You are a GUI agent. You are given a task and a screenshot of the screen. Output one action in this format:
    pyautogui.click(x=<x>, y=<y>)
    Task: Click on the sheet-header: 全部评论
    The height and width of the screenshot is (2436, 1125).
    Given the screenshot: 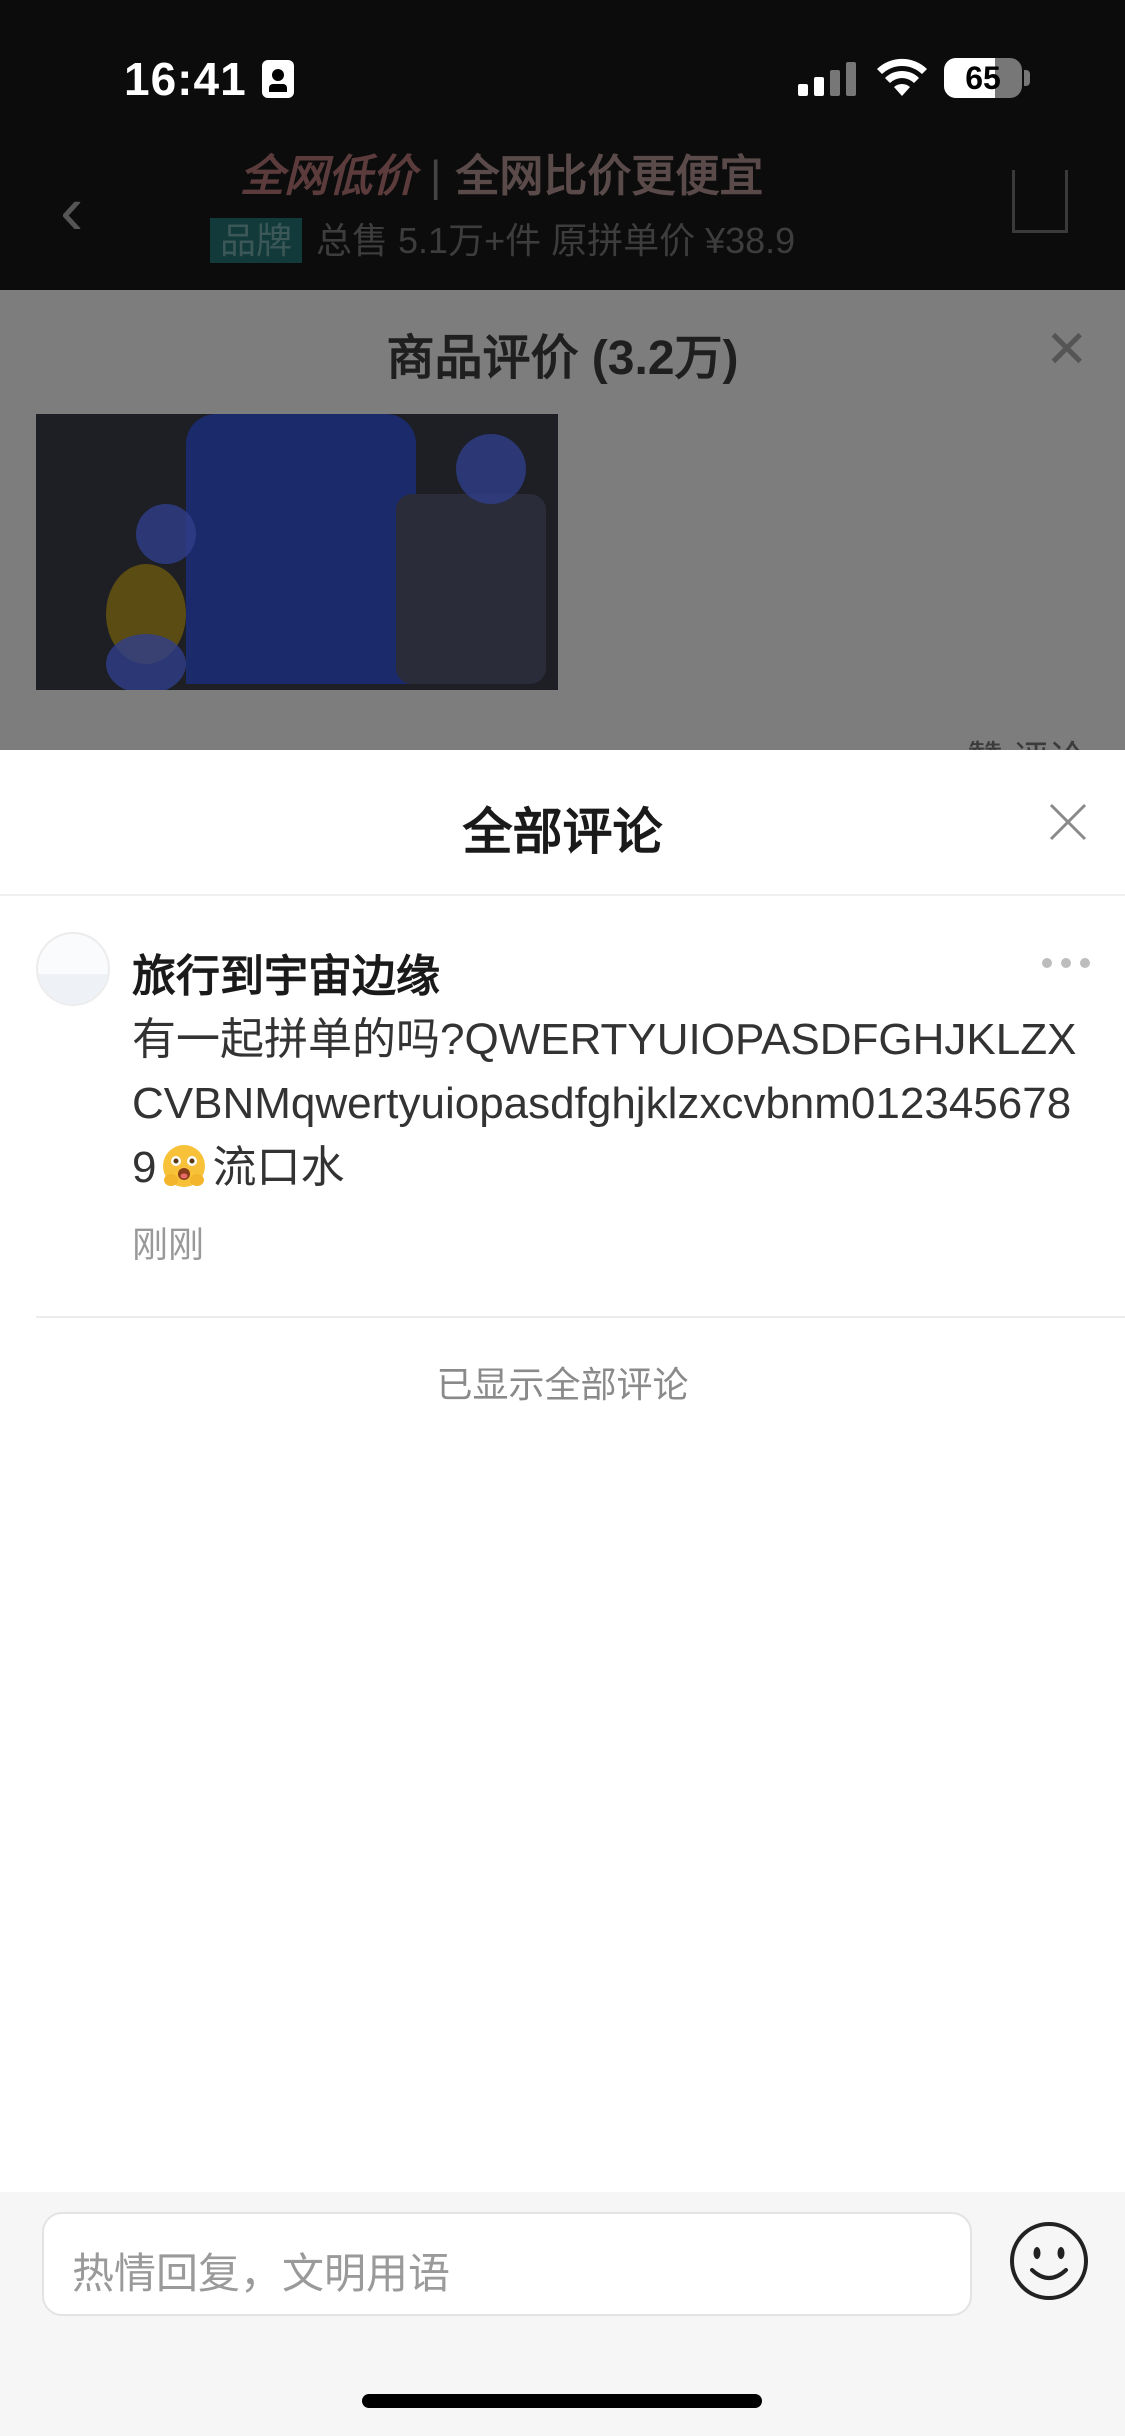 What is the action you would take?
    pyautogui.click(x=562, y=823)
    